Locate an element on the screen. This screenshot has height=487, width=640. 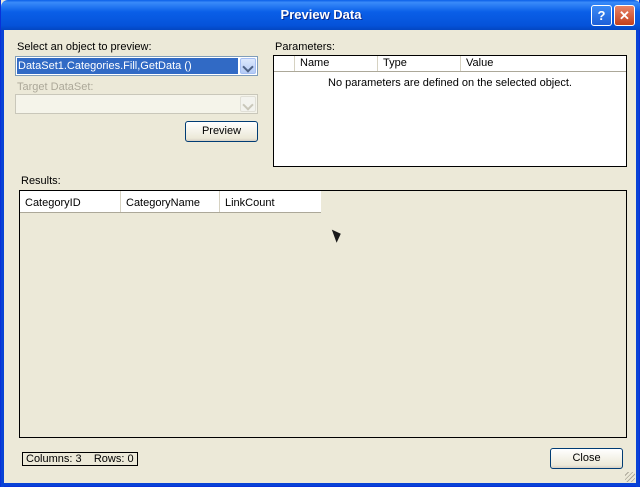
resize-grip-icon is located at coordinates (630, 477).